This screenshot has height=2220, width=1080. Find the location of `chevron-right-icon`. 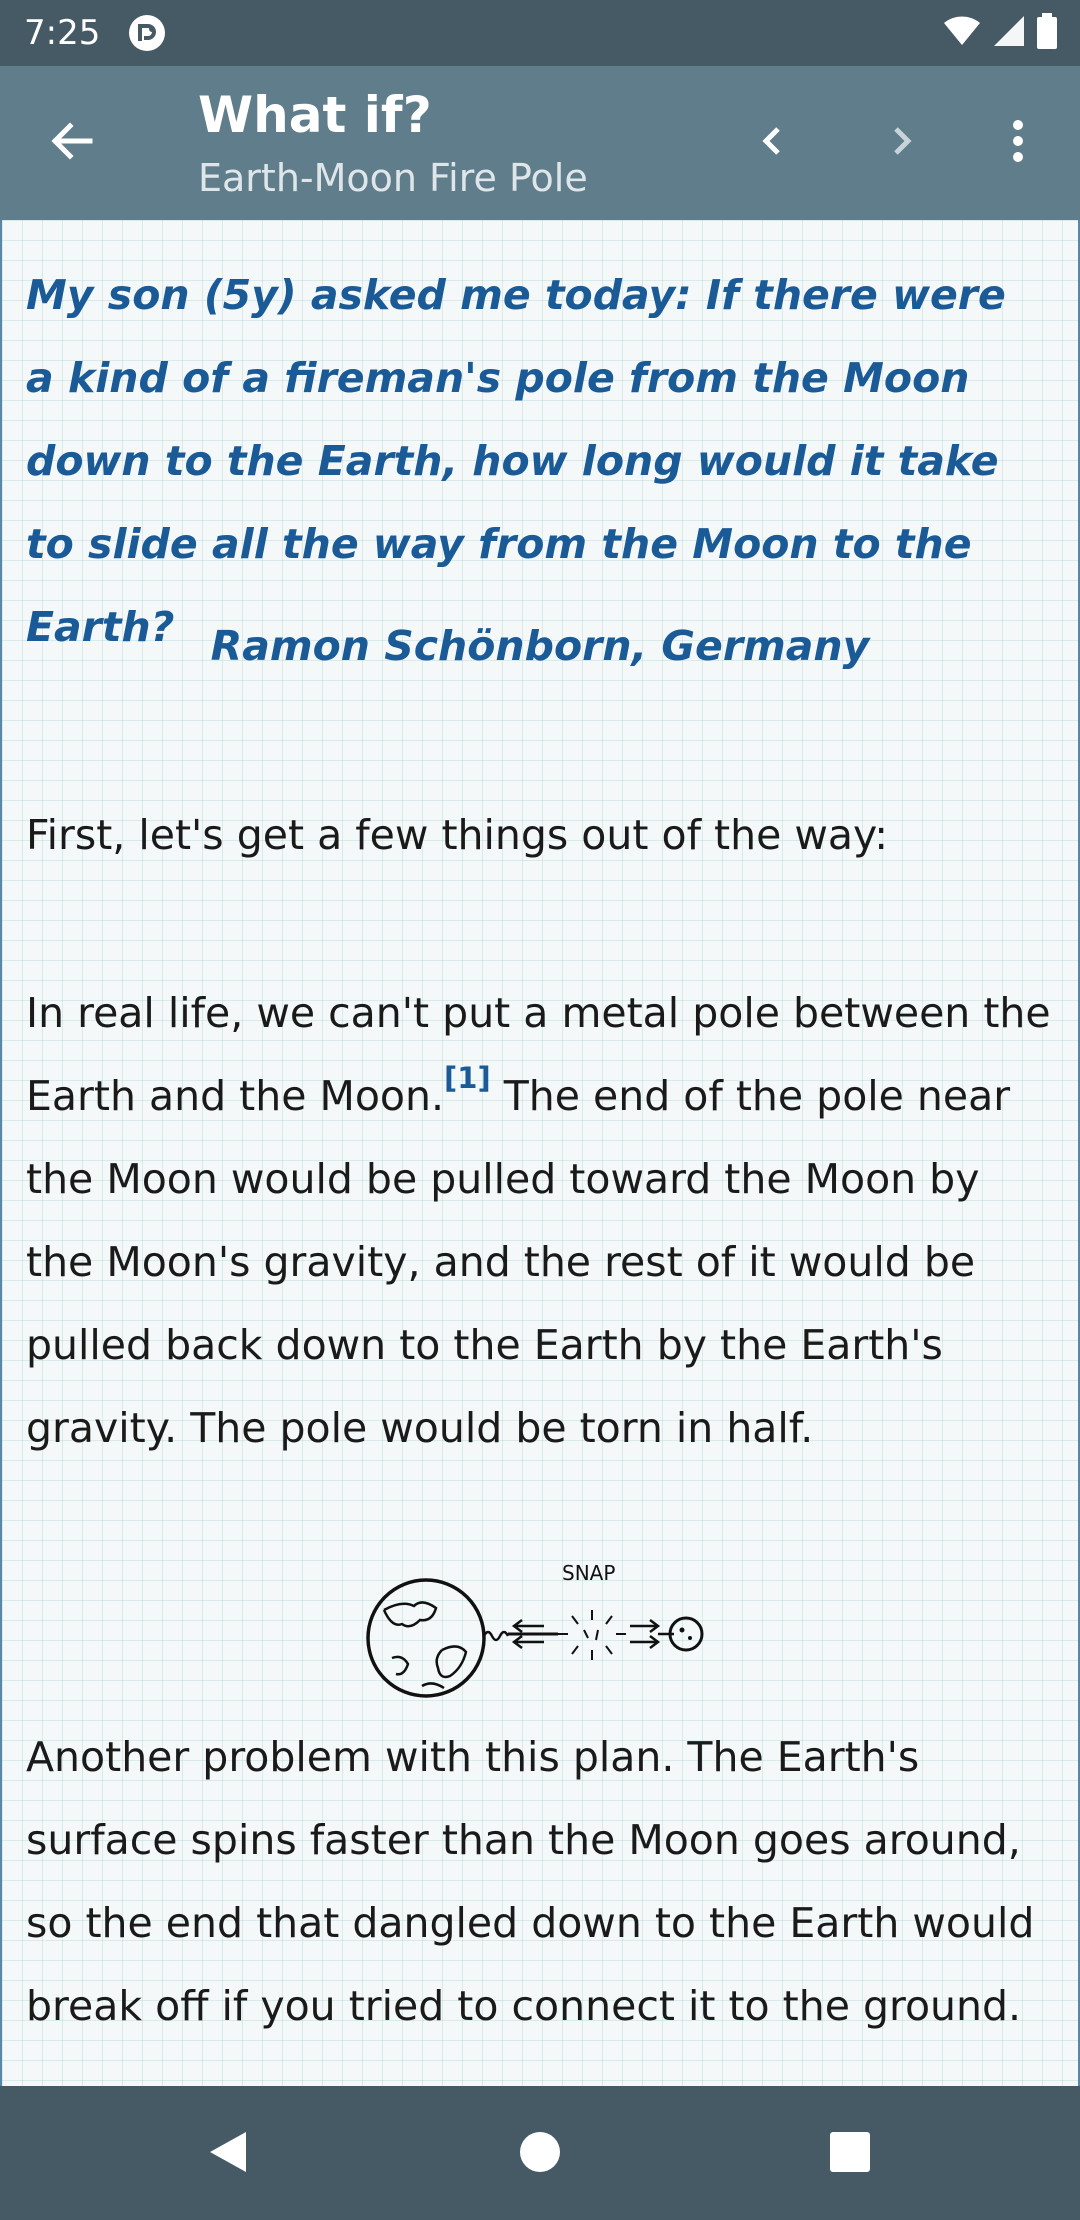

chevron-right-icon is located at coordinates (902, 143).